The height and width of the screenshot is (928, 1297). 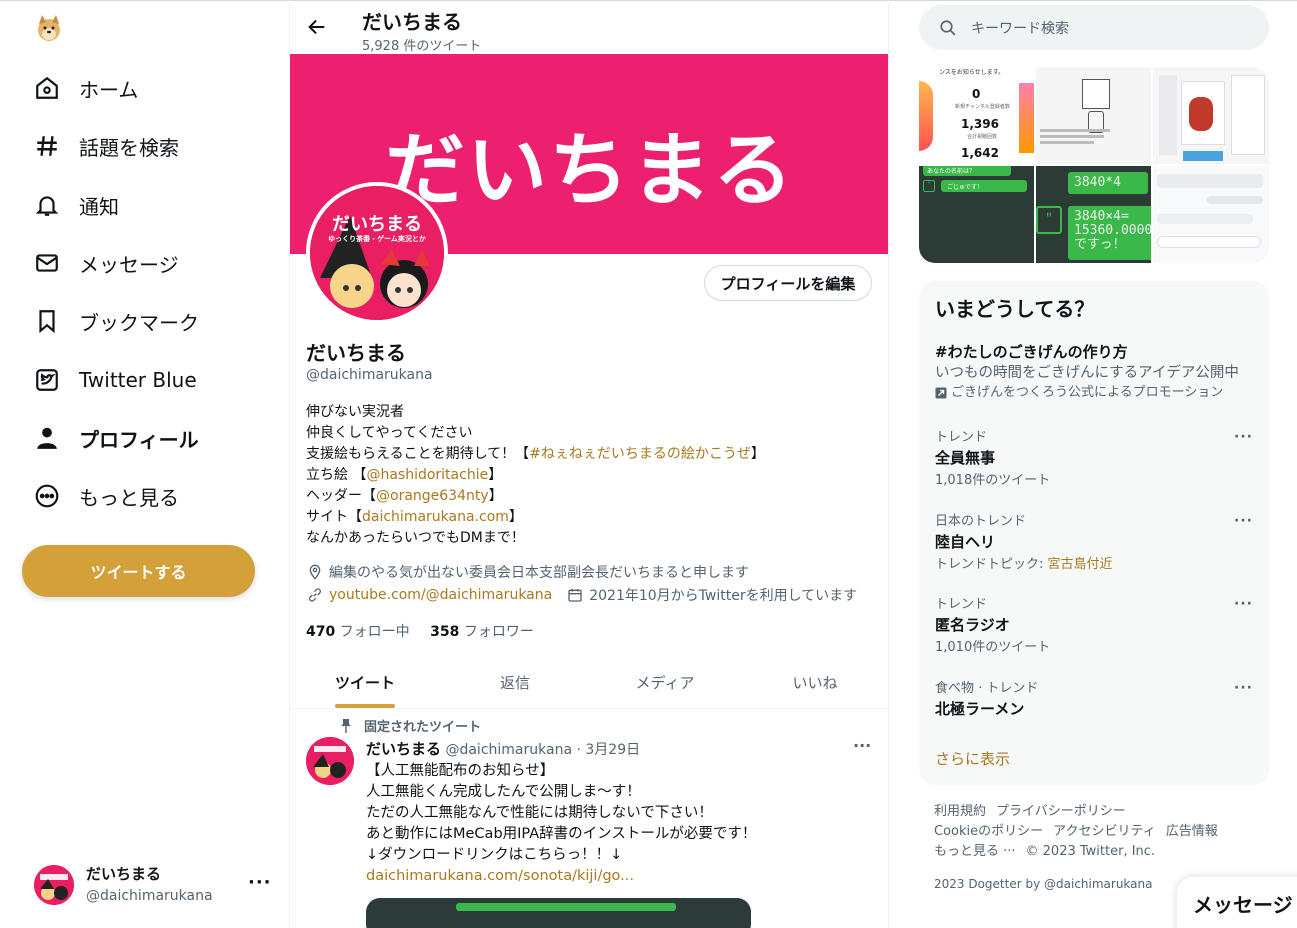 I want to click on bell-icon, so click(x=47, y=205).